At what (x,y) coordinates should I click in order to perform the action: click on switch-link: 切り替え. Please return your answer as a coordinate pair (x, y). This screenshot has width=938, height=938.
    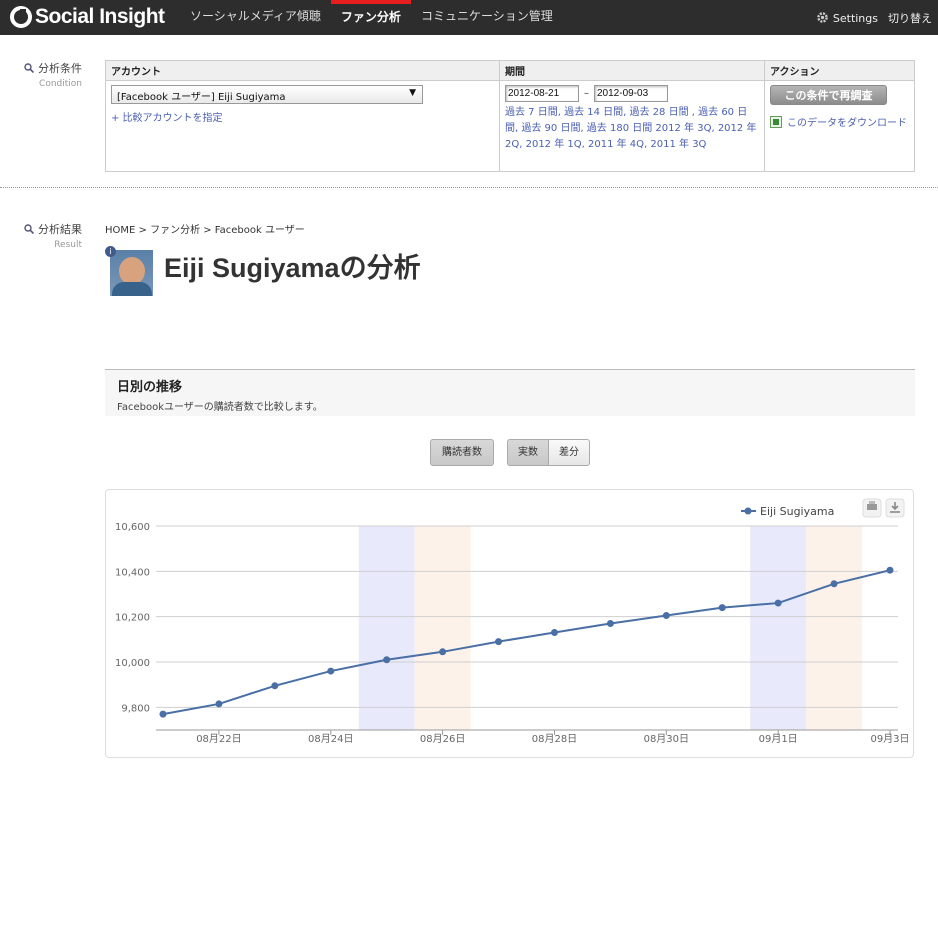
    Looking at the image, I should click on (910, 18).